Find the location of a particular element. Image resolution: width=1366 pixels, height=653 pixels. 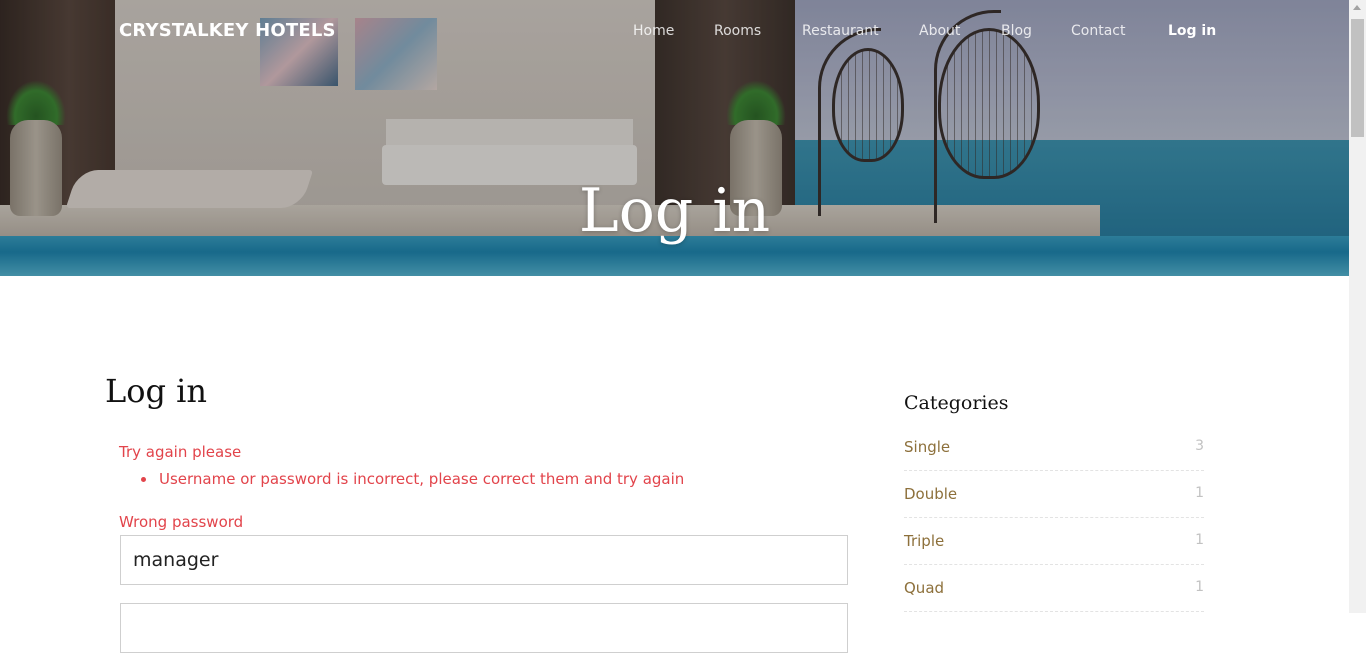

scroll-up-arrow-icon is located at coordinates (1357, 7).